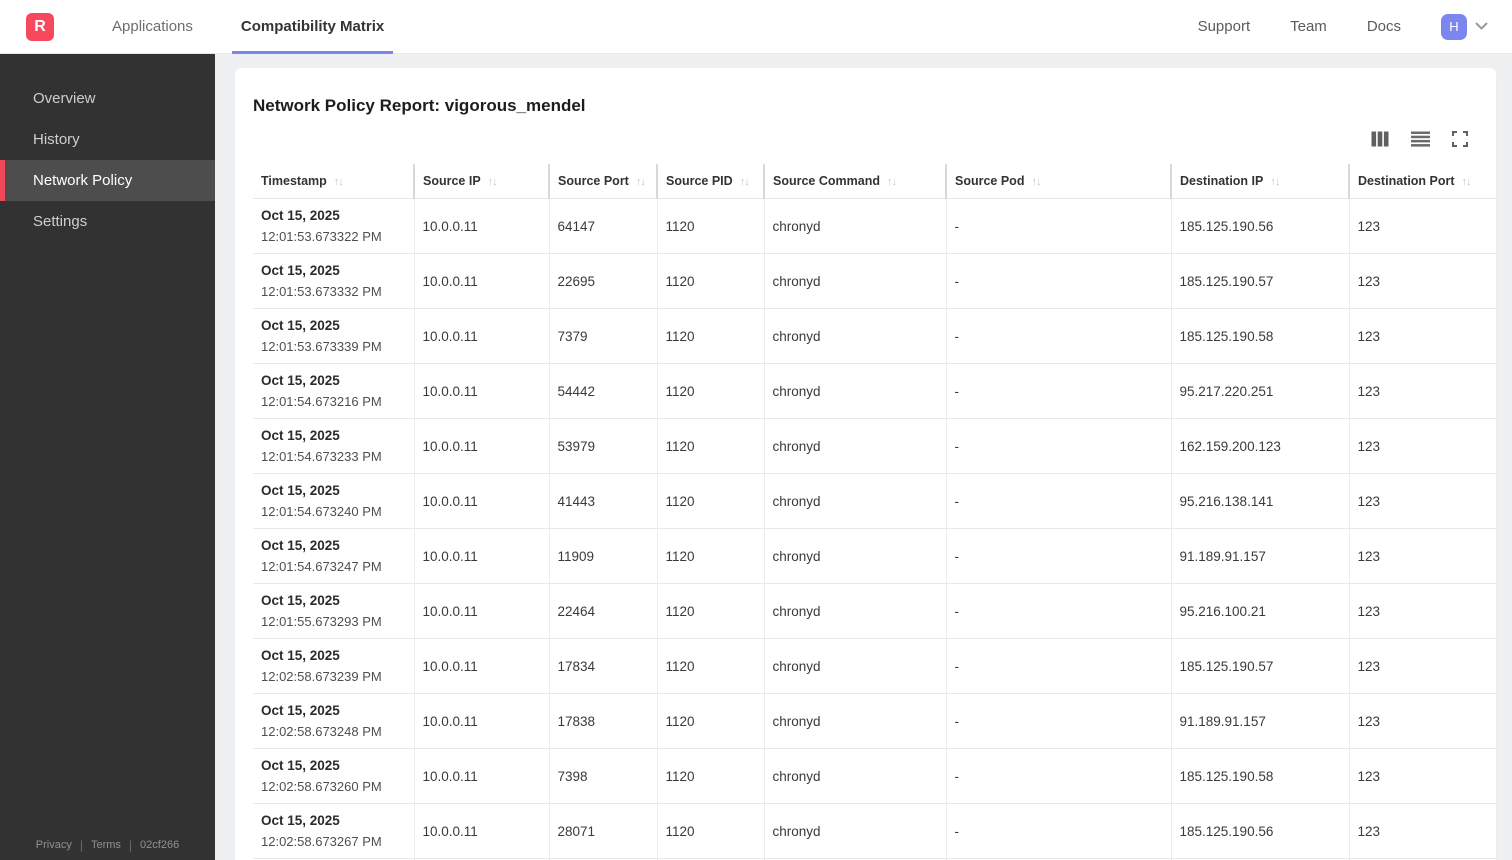  What do you see at coordinates (1454, 26) in the screenshot?
I see `user-avatar: H` at bounding box center [1454, 26].